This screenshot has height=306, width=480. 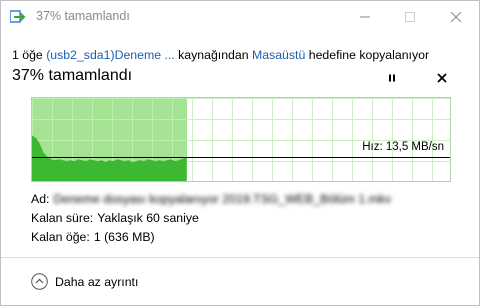 I want to click on time-label: Kalan süre:, so click(x=62, y=218).